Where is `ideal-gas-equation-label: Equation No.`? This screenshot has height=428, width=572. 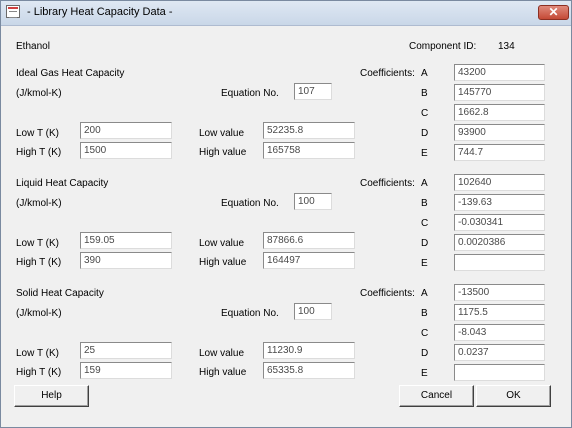
ideal-gas-equation-label: Equation No. is located at coordinates (250, 93).